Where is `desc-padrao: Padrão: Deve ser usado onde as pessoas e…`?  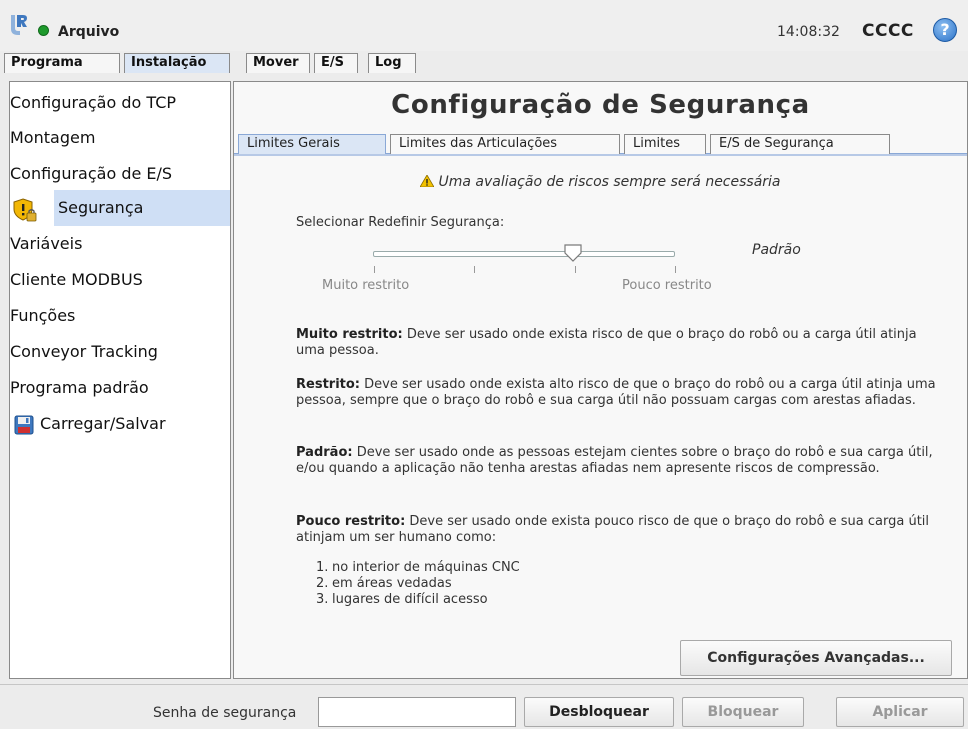
desc-padrao: Padrão: Deve ser usado onde as pessoas e… is located at coordinates (614, 460).